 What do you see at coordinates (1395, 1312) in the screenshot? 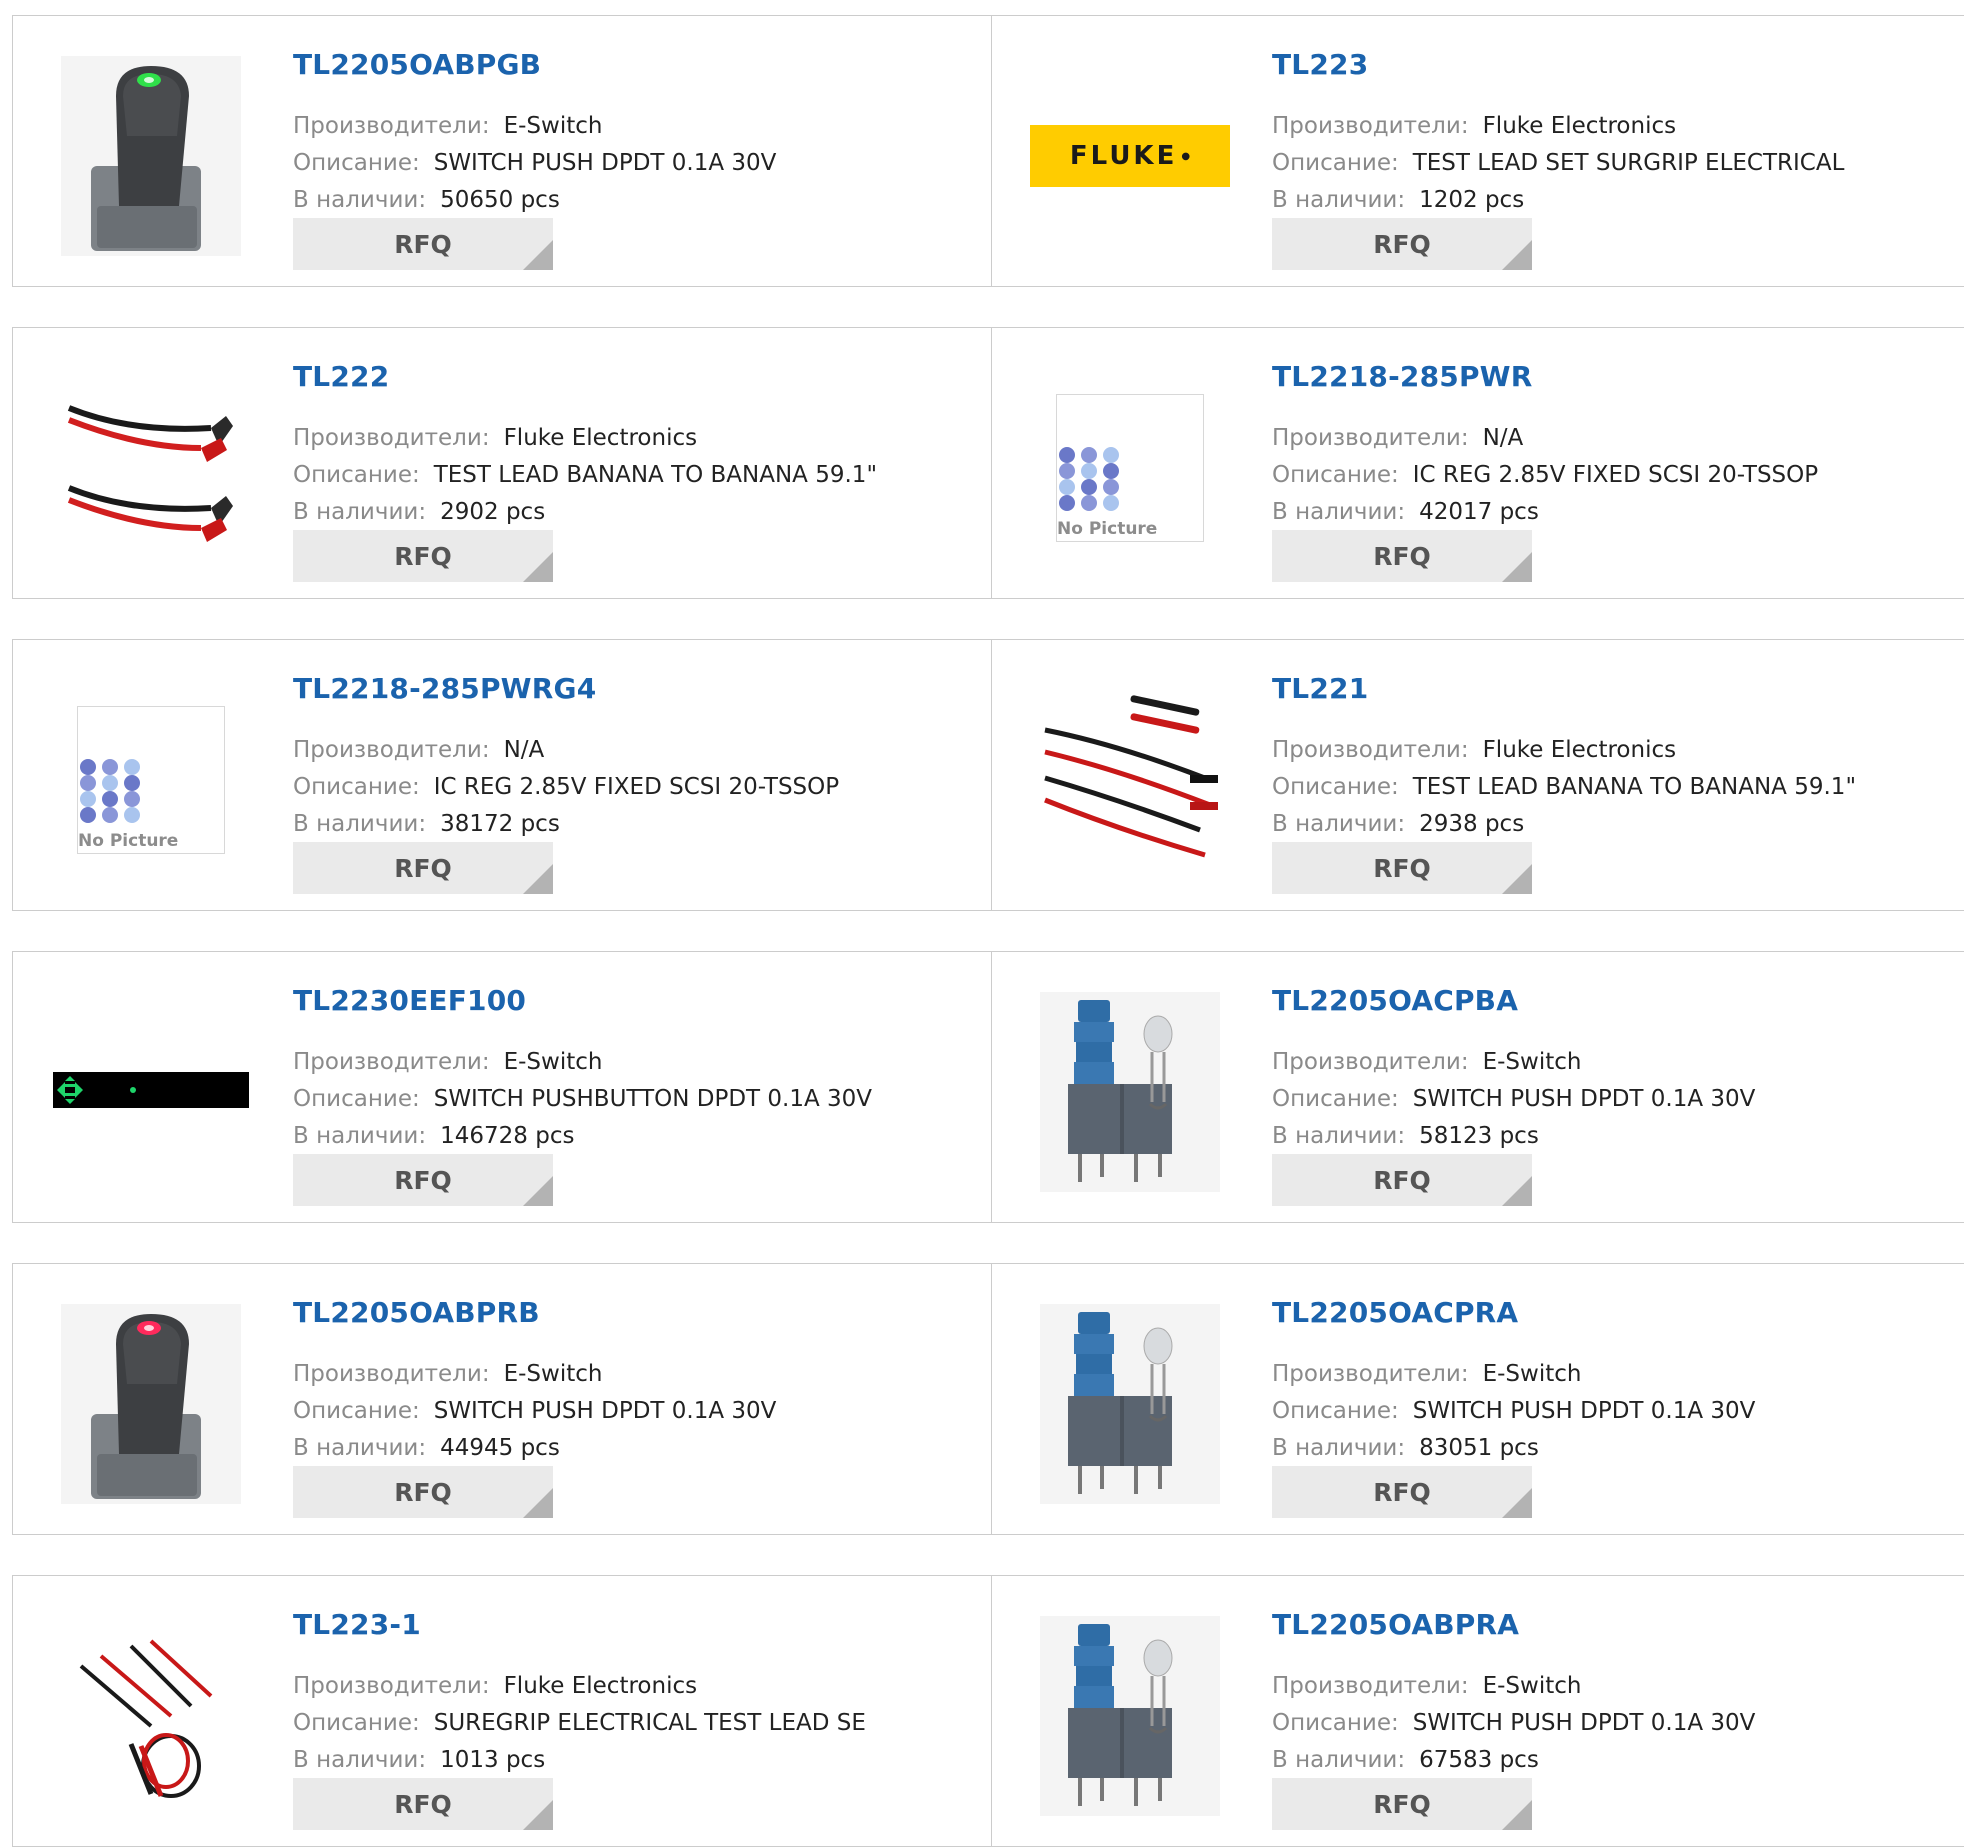
I see `product-part-link: TL2205OACPRA` at bounding box center [1395, 1312].